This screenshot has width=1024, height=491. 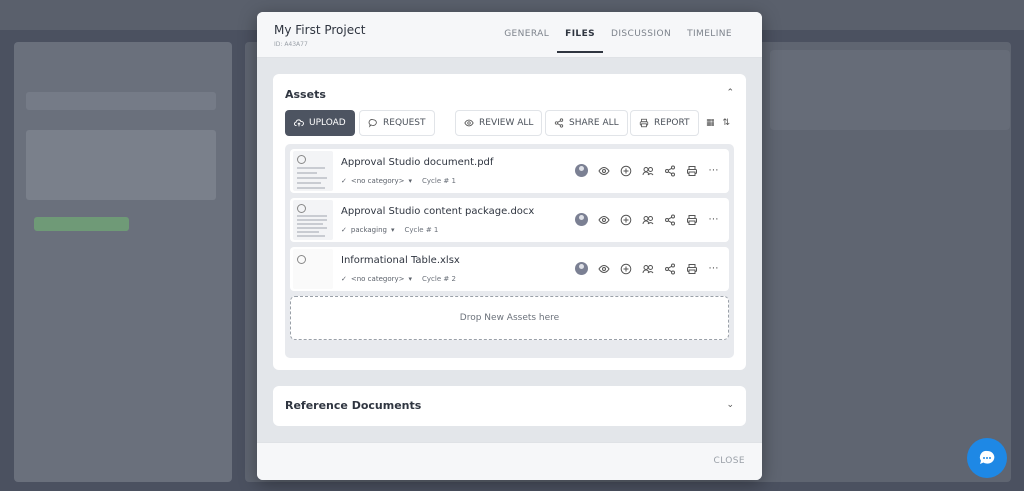 I want to click on asset-file-name: Approval Studio content package.docx, so click(x=437, y=211).